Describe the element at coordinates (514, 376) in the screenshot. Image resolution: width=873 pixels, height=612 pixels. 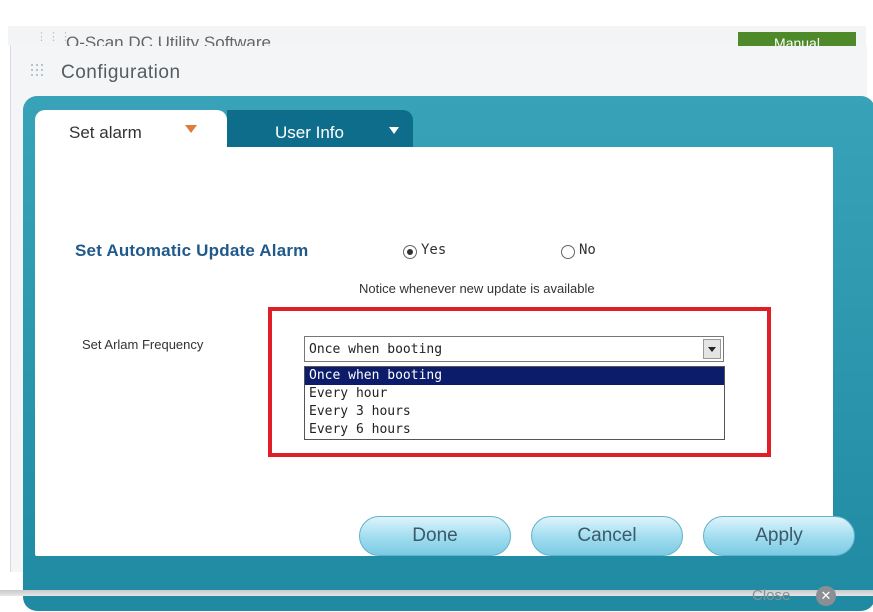
I see `dropdown-option: Once when booting` at that location.